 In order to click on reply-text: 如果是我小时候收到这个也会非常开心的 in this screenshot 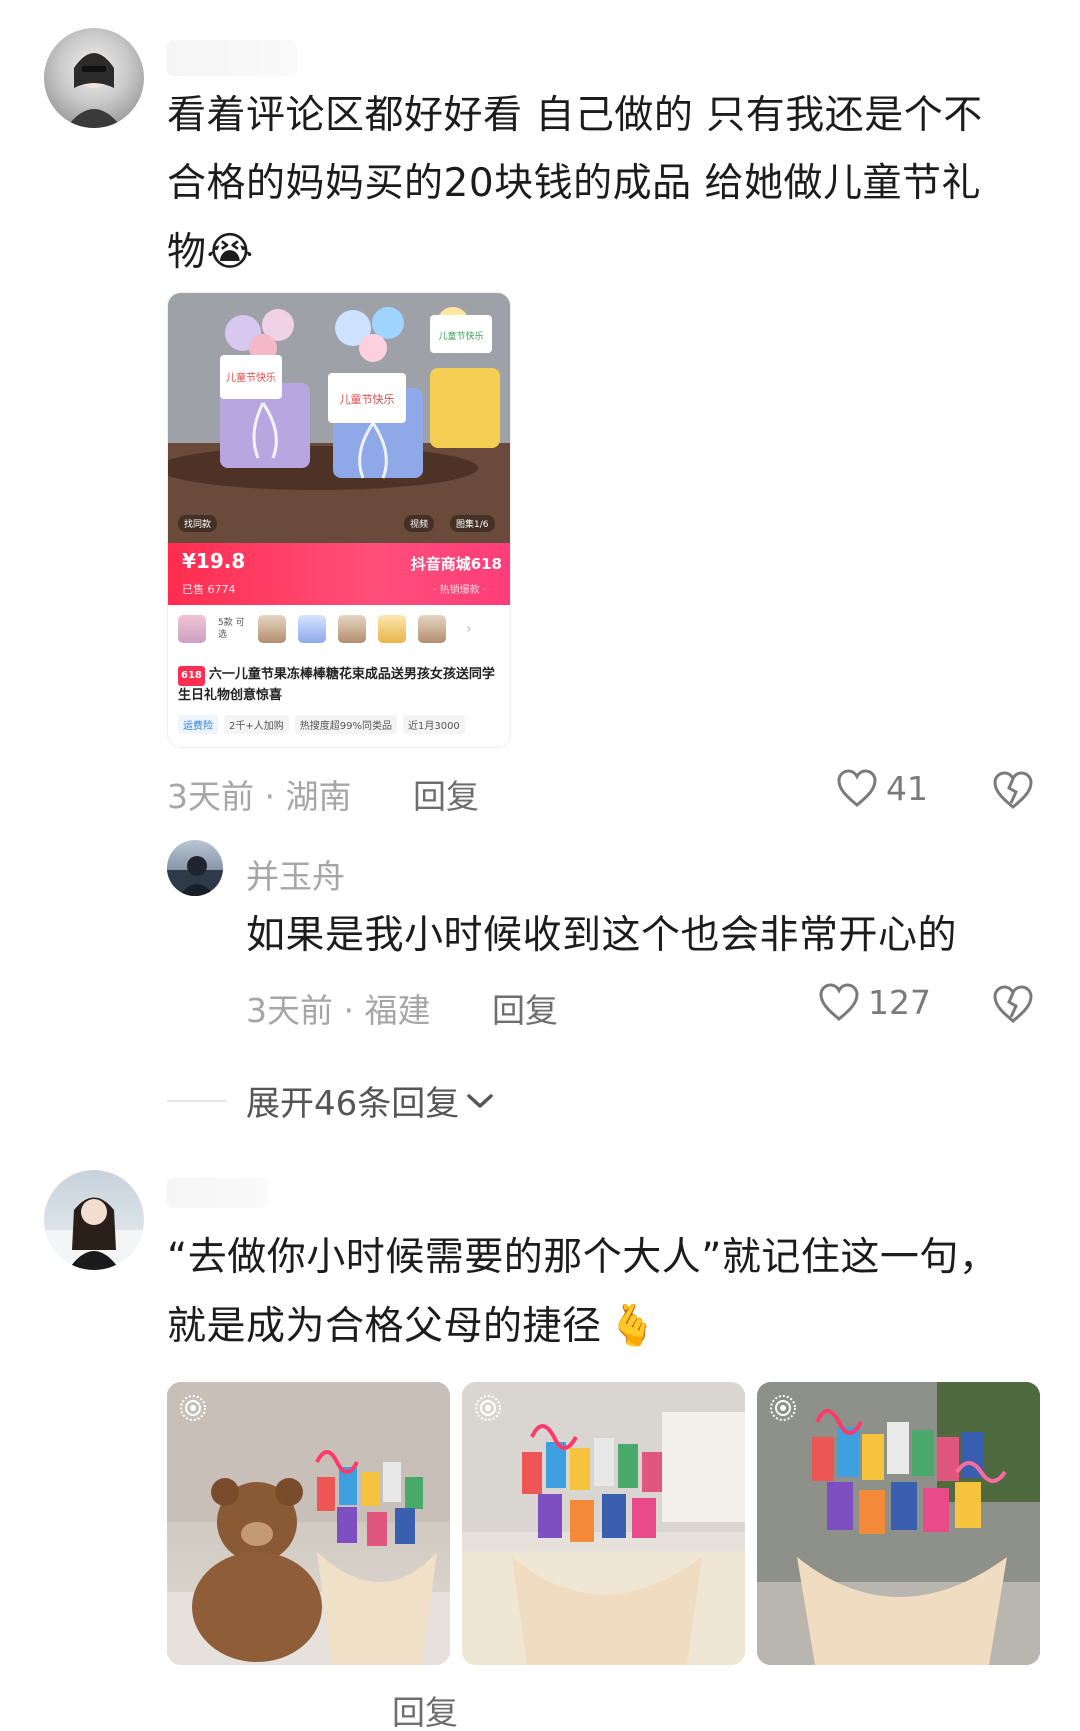, I will do `click(602, 935)`.